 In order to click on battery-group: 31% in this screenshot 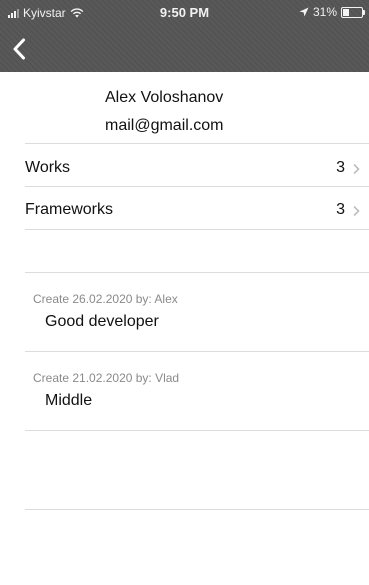, I will do `click(332, 12)`.